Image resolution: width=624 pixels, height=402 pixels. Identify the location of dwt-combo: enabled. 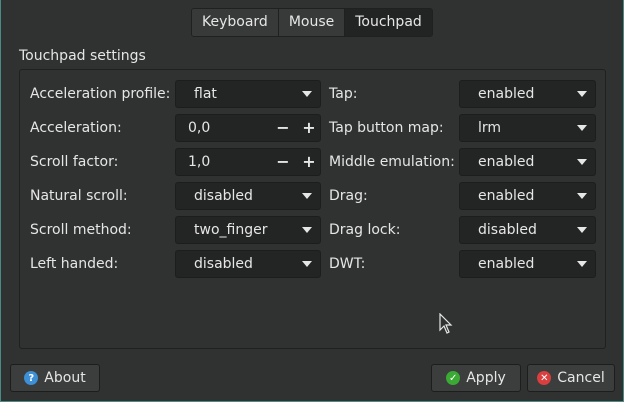
(527, 264).